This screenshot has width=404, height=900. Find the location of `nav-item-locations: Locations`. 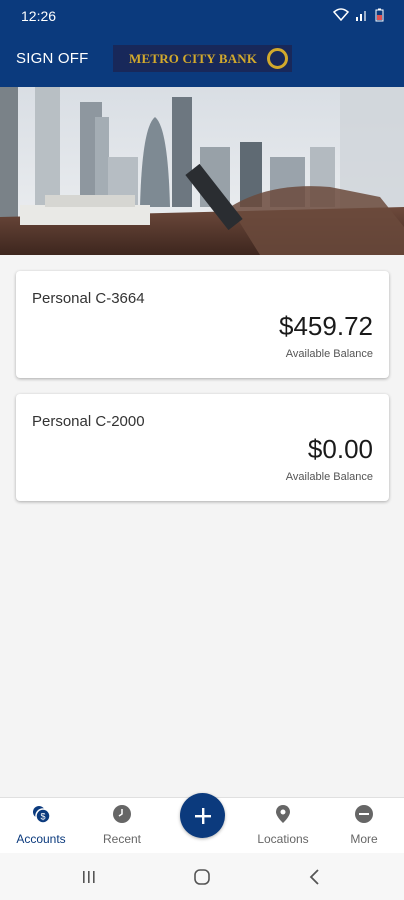

nav-item-locations: Locations is located at coordinates (283, 826).